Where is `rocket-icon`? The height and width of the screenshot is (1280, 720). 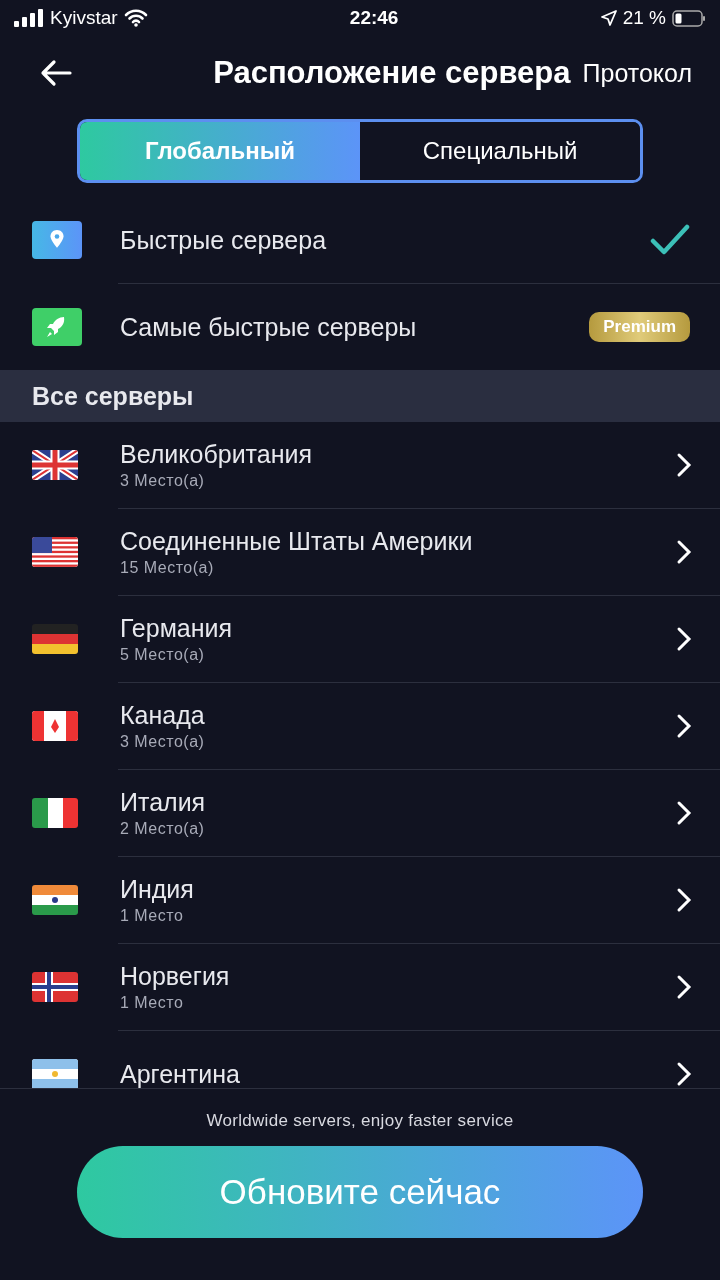
rocket-icon is located at coordinates (57, 327).